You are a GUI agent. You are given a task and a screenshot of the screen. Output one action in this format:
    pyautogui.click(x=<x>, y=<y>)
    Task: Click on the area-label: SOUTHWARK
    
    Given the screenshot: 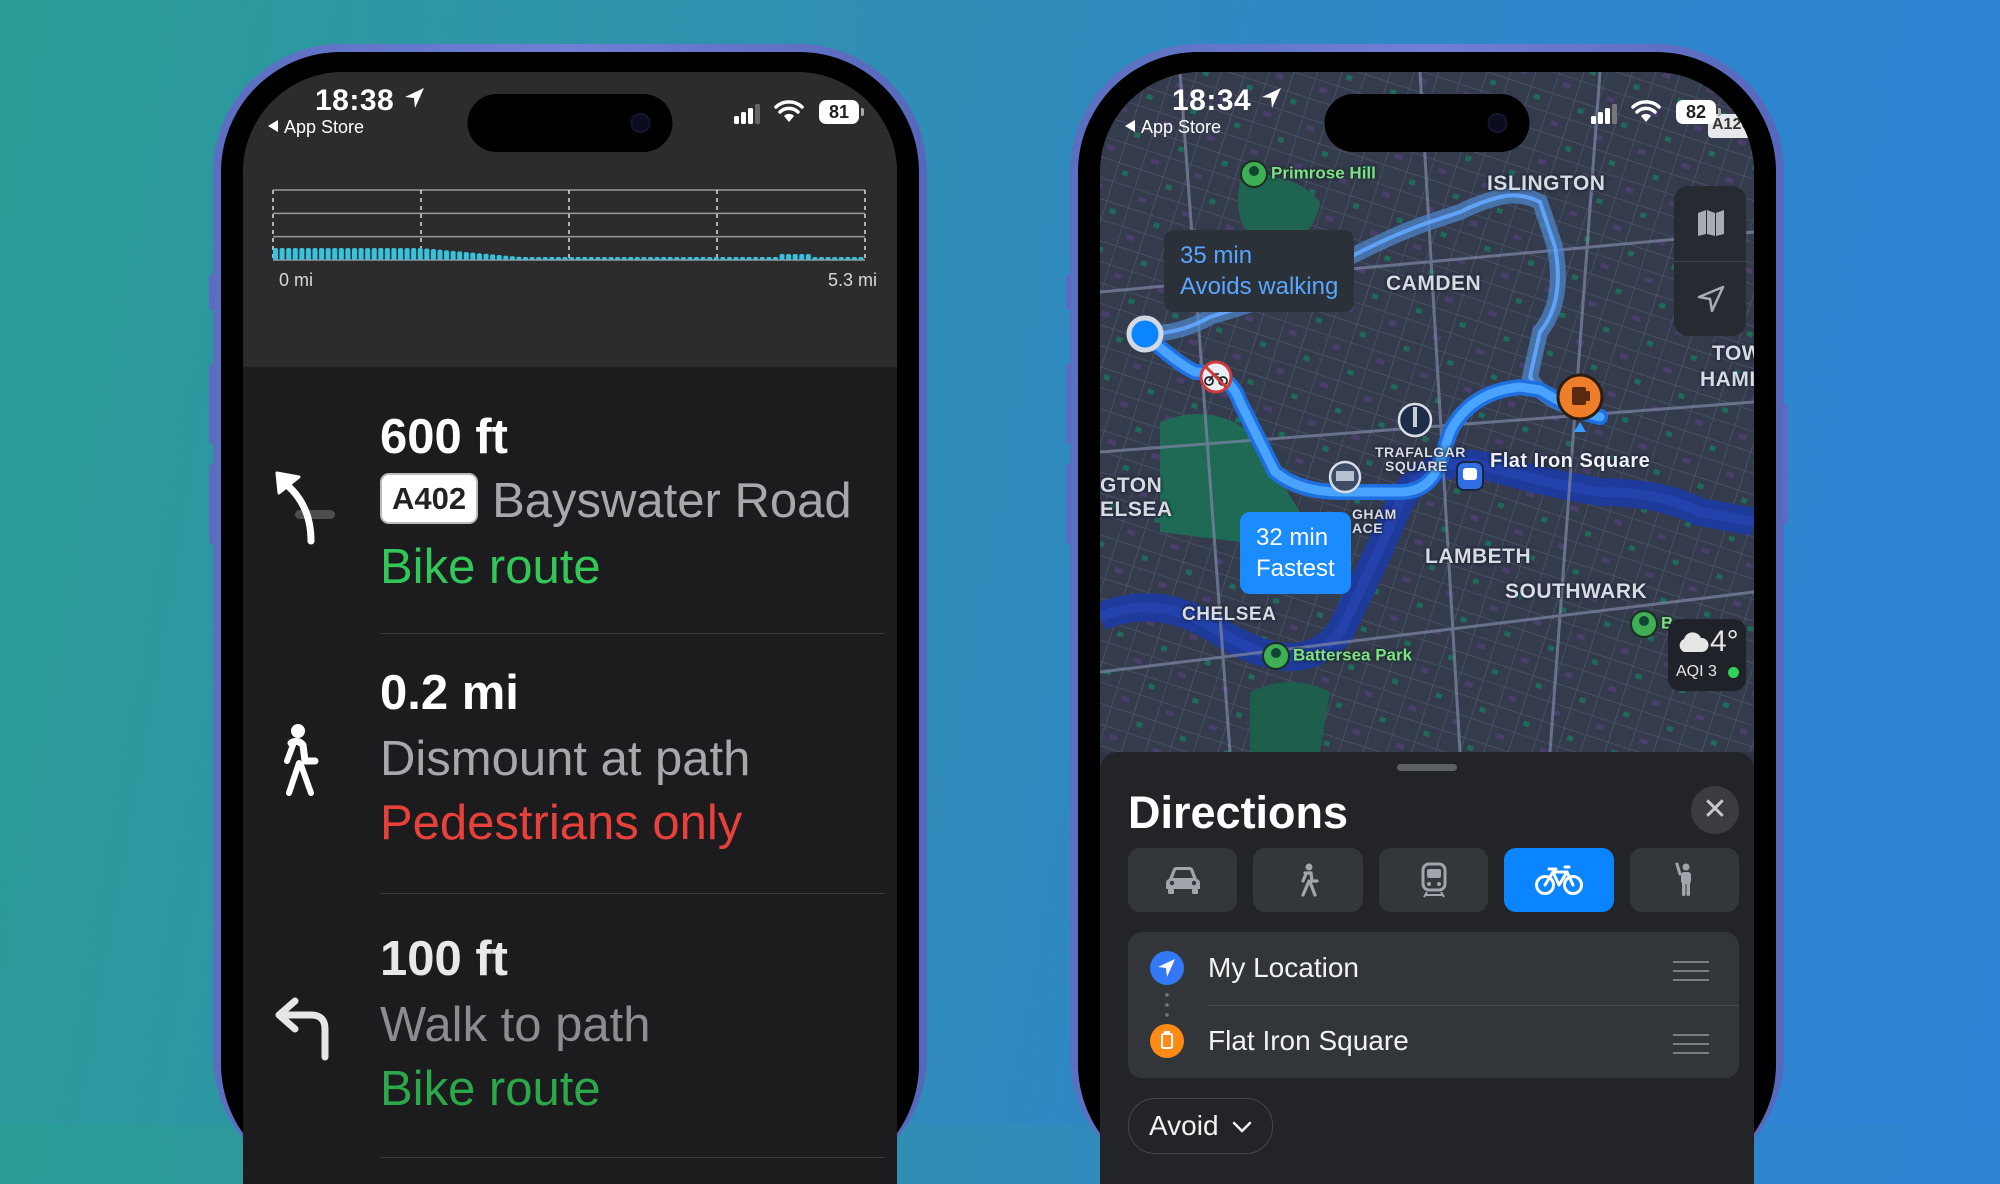 What is the action you would take?
    pyautogui.click(x=1576, y=591)
    